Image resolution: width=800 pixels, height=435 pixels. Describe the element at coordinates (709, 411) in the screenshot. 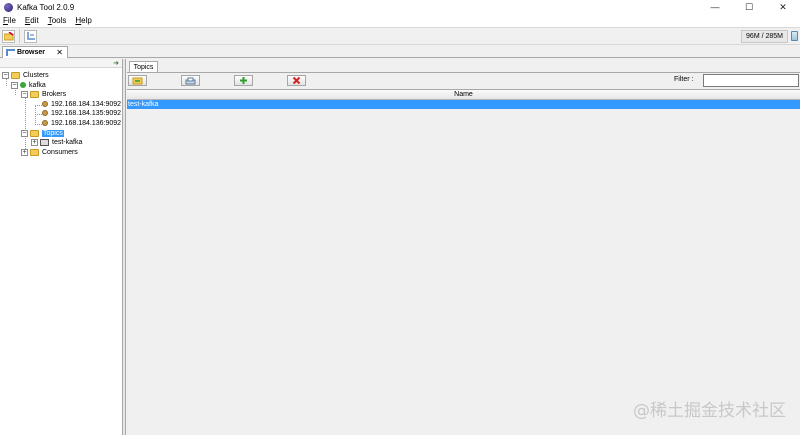

I see `watermark: @稀土掘金技术社区` at that location.